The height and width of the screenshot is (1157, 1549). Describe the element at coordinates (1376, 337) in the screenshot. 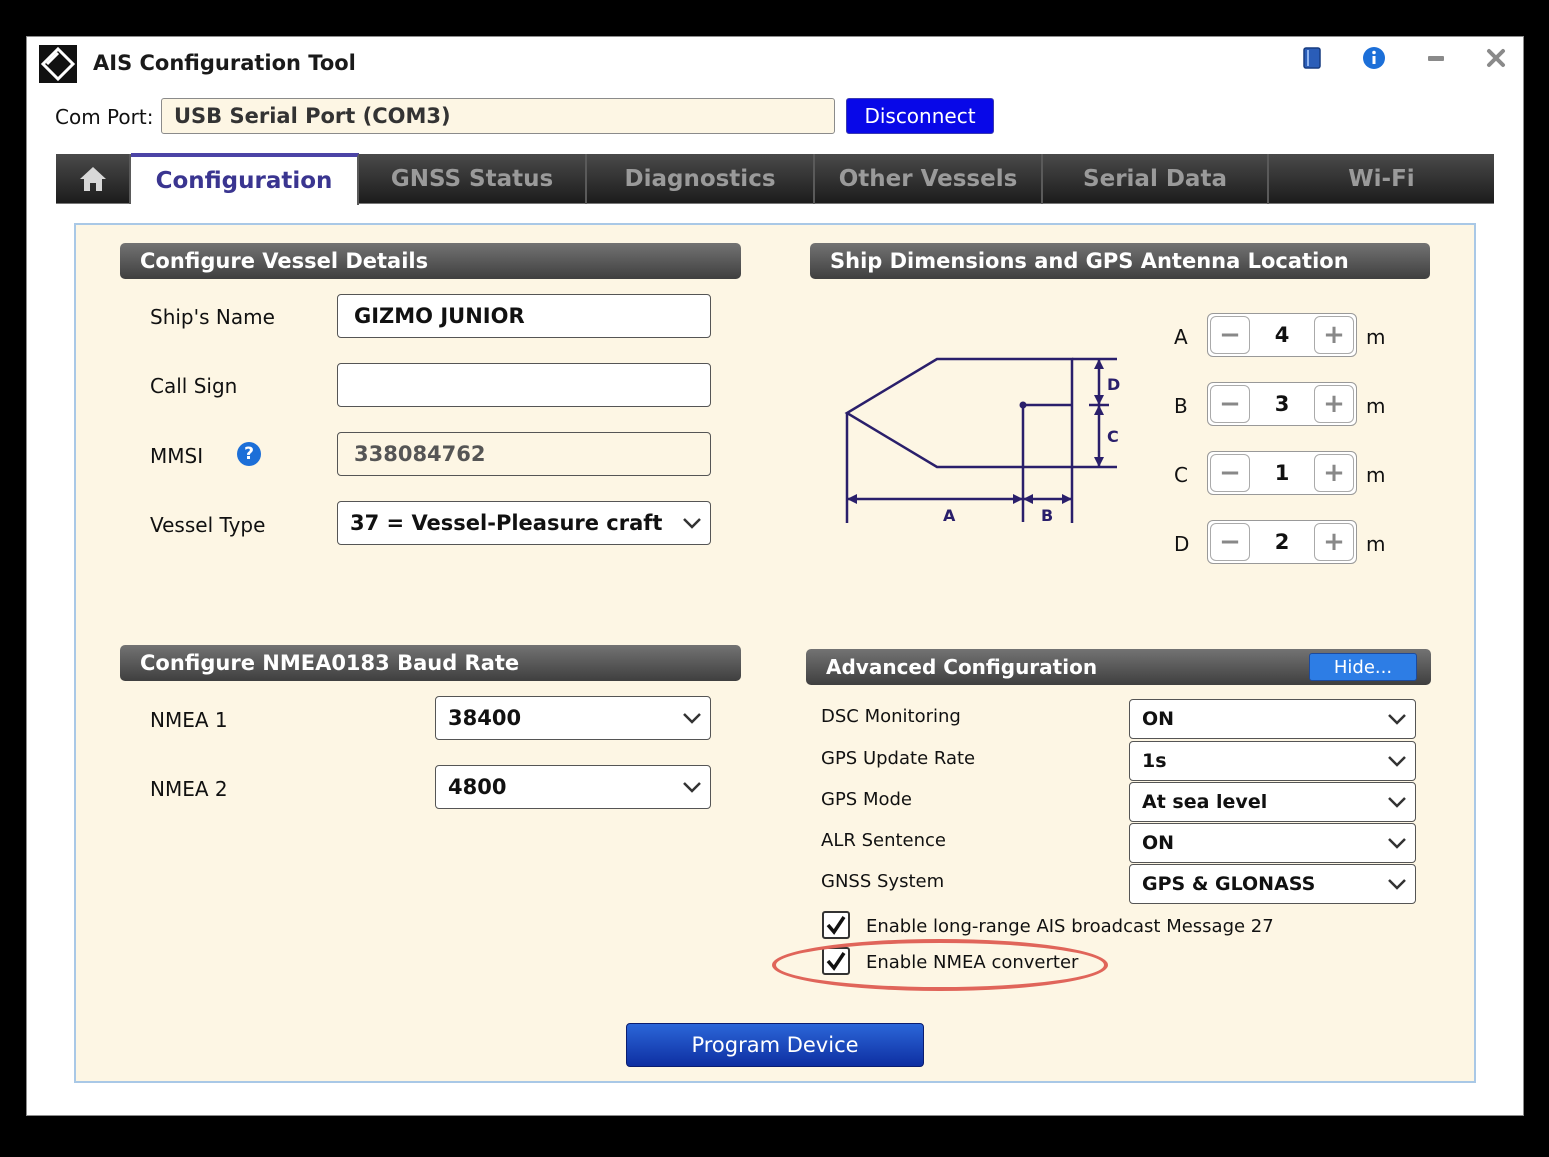

I see `dim-a-unit: m` at that location.